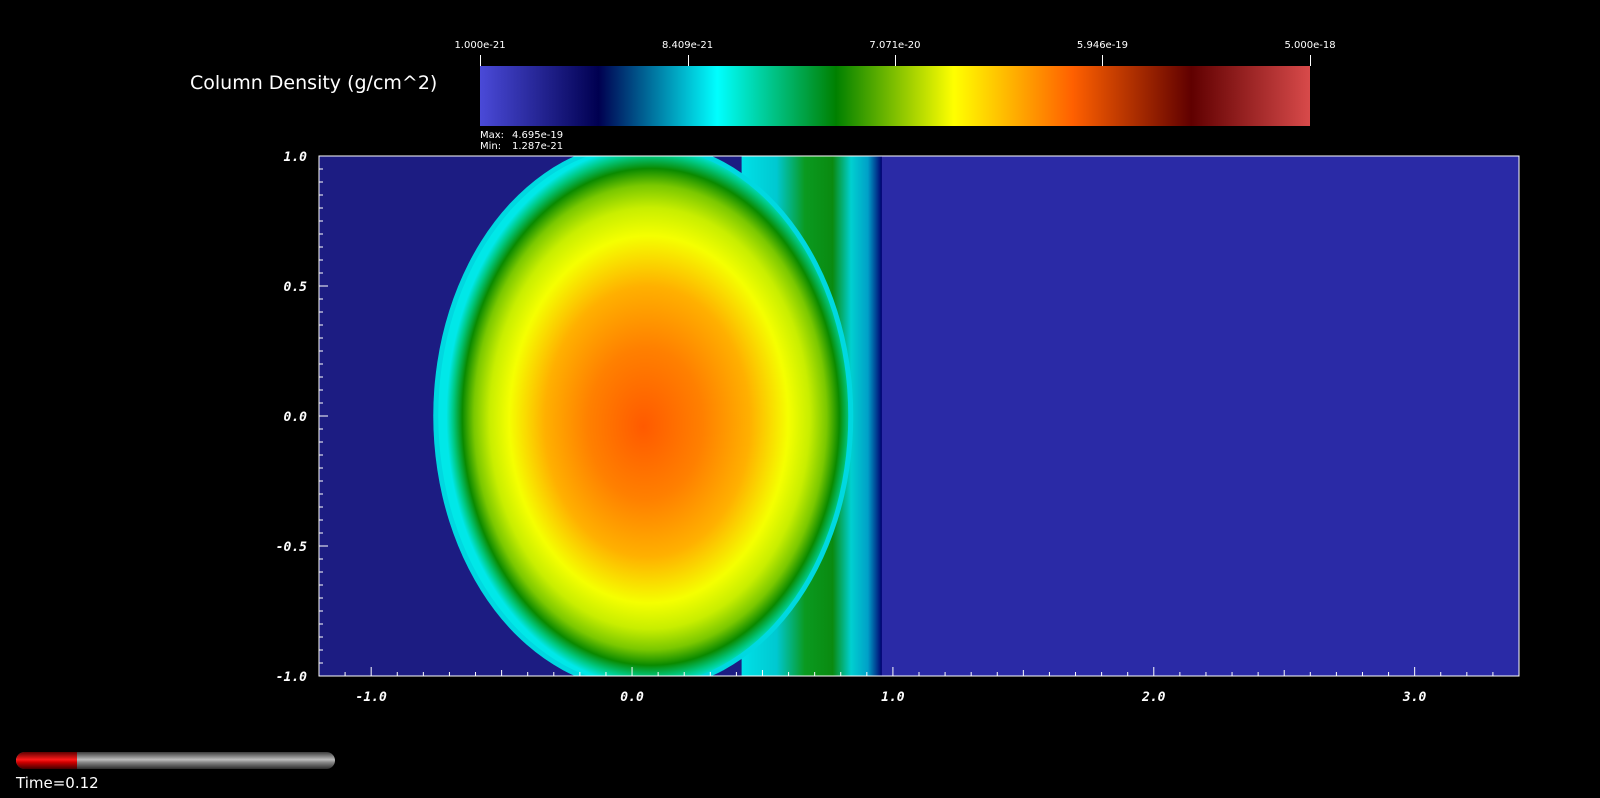 The height and width of the screenshot is (798, 1600). What do you see at coordinates (296, 287) in the screenshot?
I see `y-tick-label: 0.5` at bounding box center [296, 287].